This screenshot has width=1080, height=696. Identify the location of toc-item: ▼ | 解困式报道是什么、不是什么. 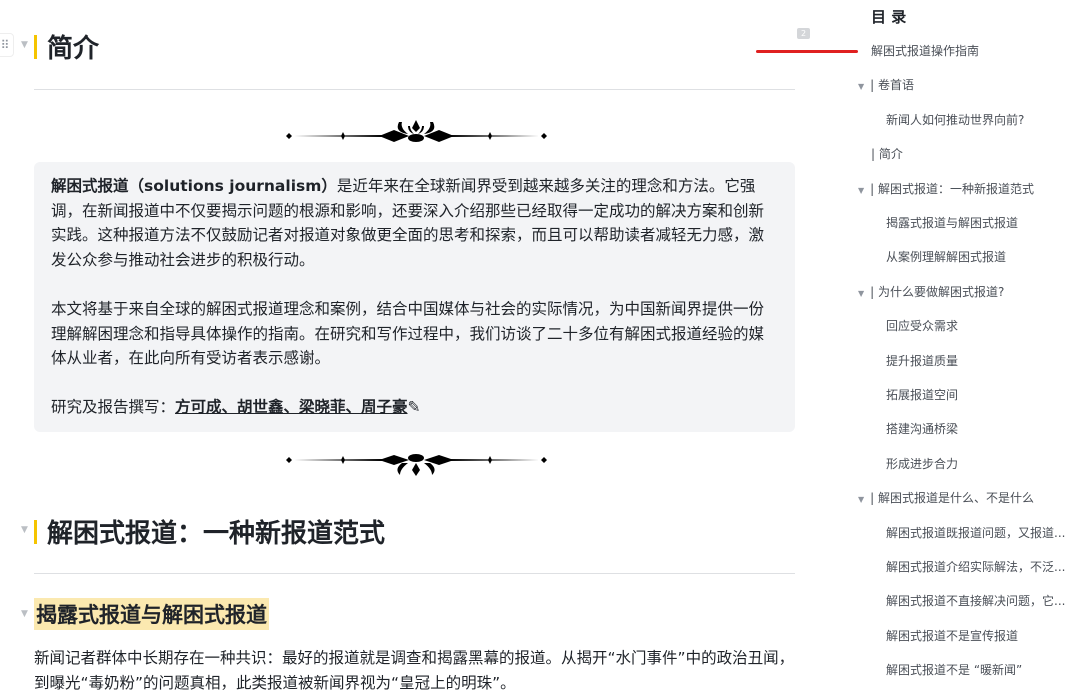
(946, 498).